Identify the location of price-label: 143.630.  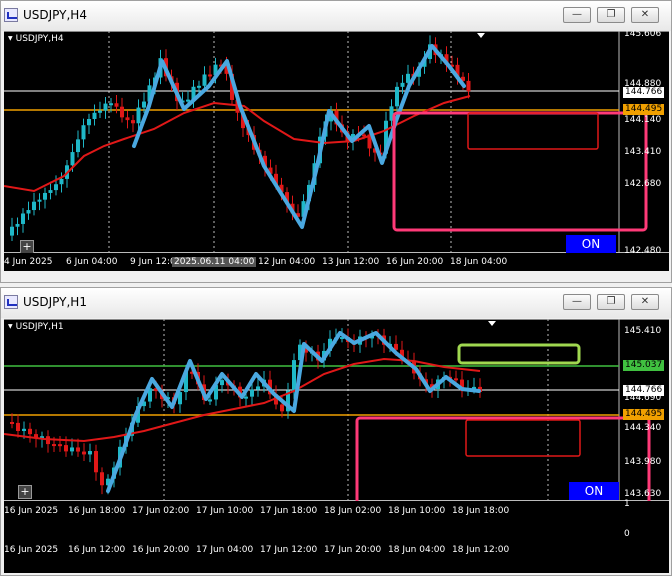
(643, 494).